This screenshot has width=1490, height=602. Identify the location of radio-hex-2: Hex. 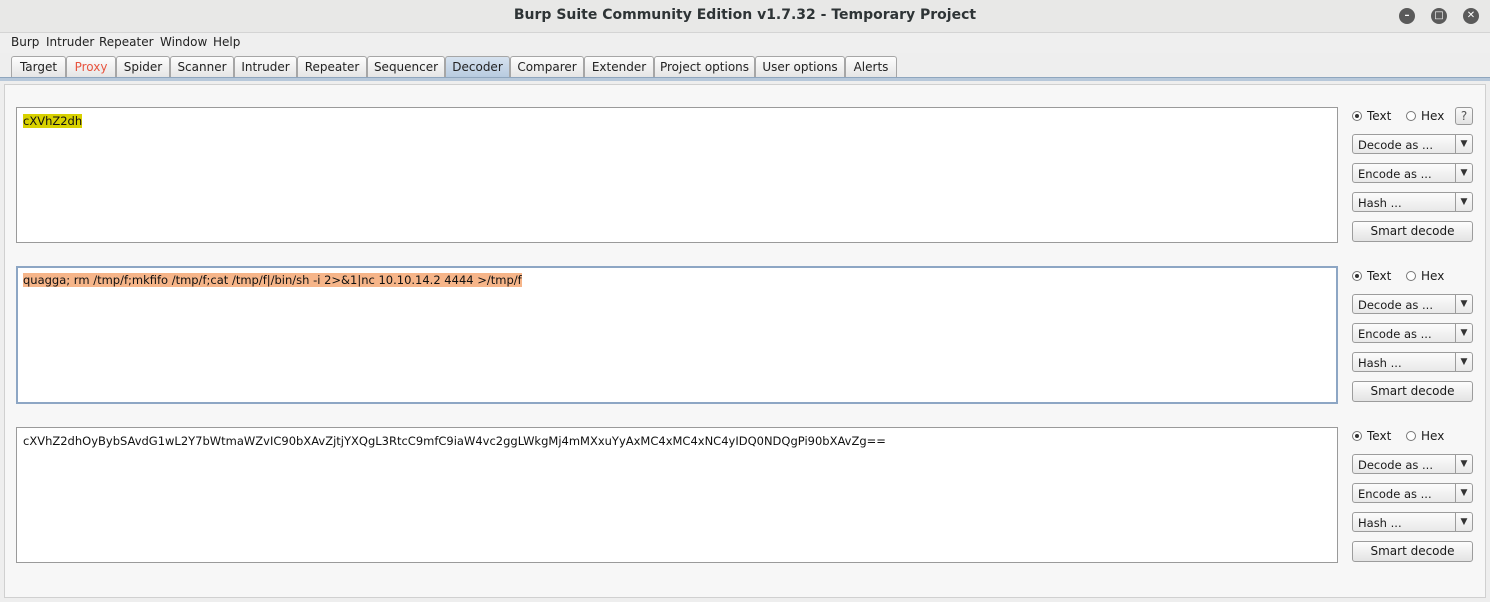
(1425, 276).